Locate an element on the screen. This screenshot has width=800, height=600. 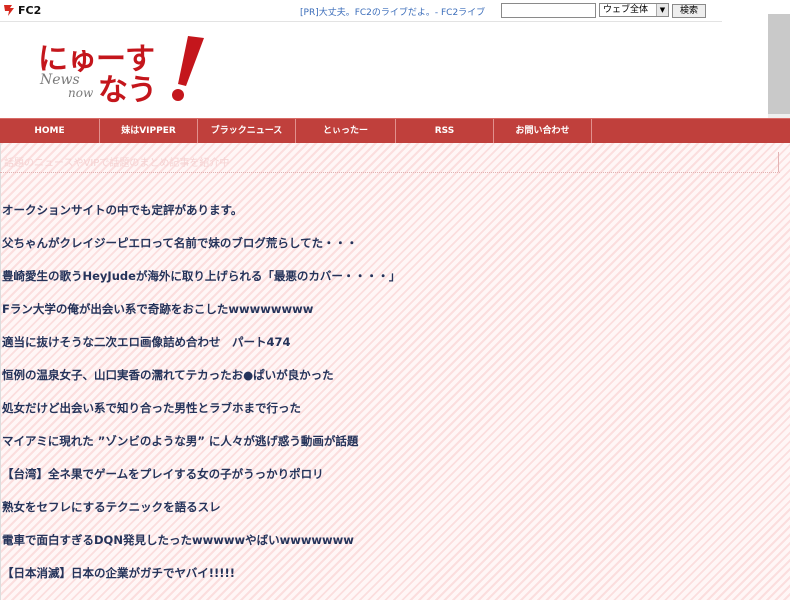
fc2-mark-icon is located at coordinates (9, 10).